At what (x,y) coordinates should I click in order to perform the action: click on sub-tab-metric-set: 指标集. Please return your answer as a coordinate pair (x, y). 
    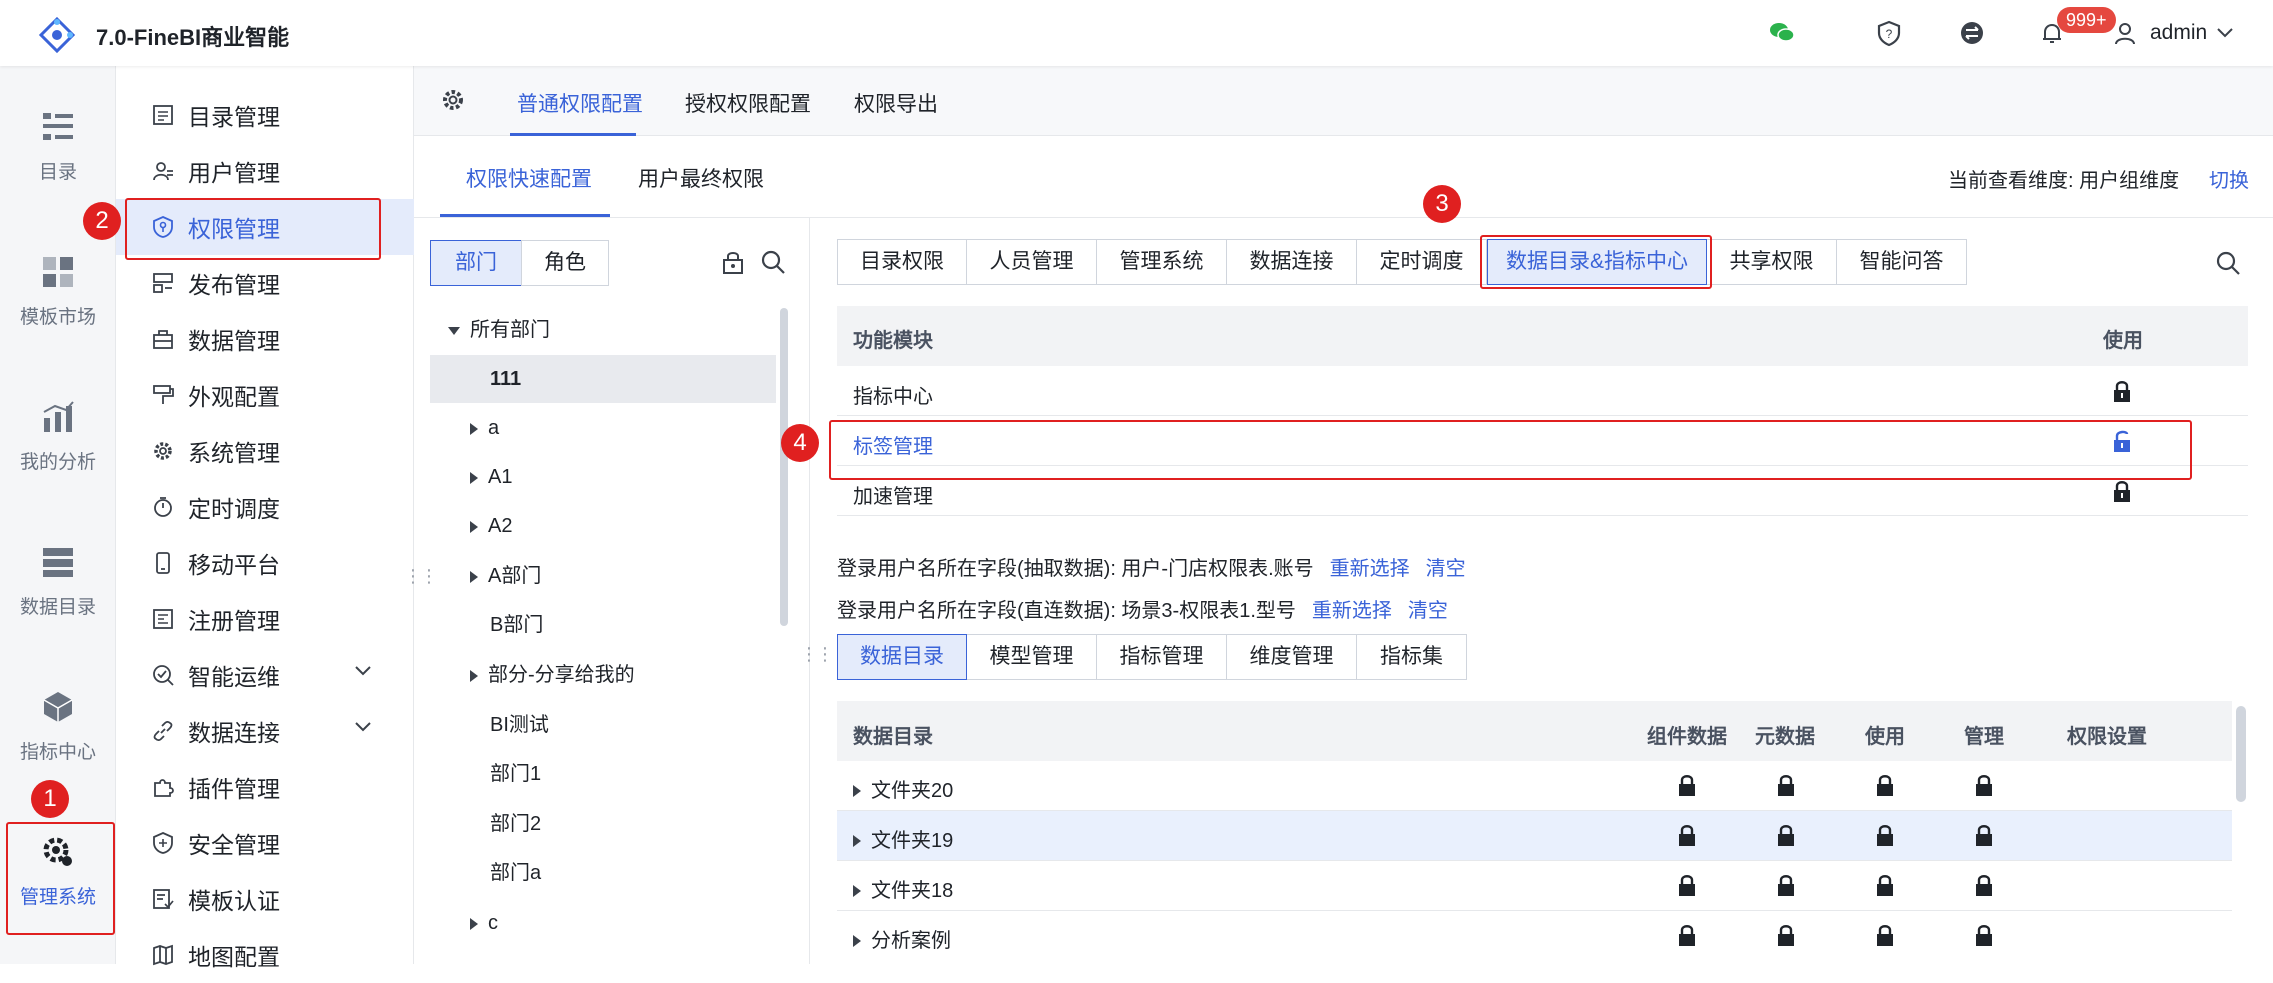
    Looking at the image, I should click on (1412, 657).